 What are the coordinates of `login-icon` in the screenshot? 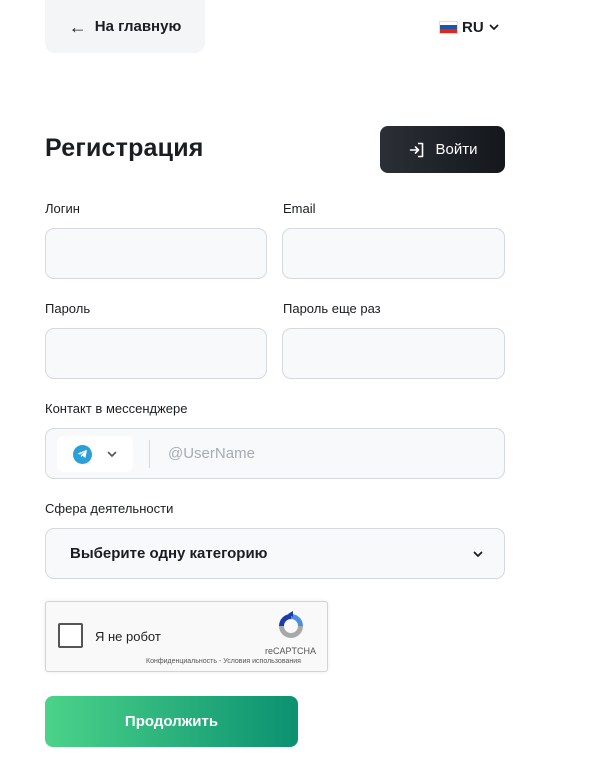 It's located at (416, 149).